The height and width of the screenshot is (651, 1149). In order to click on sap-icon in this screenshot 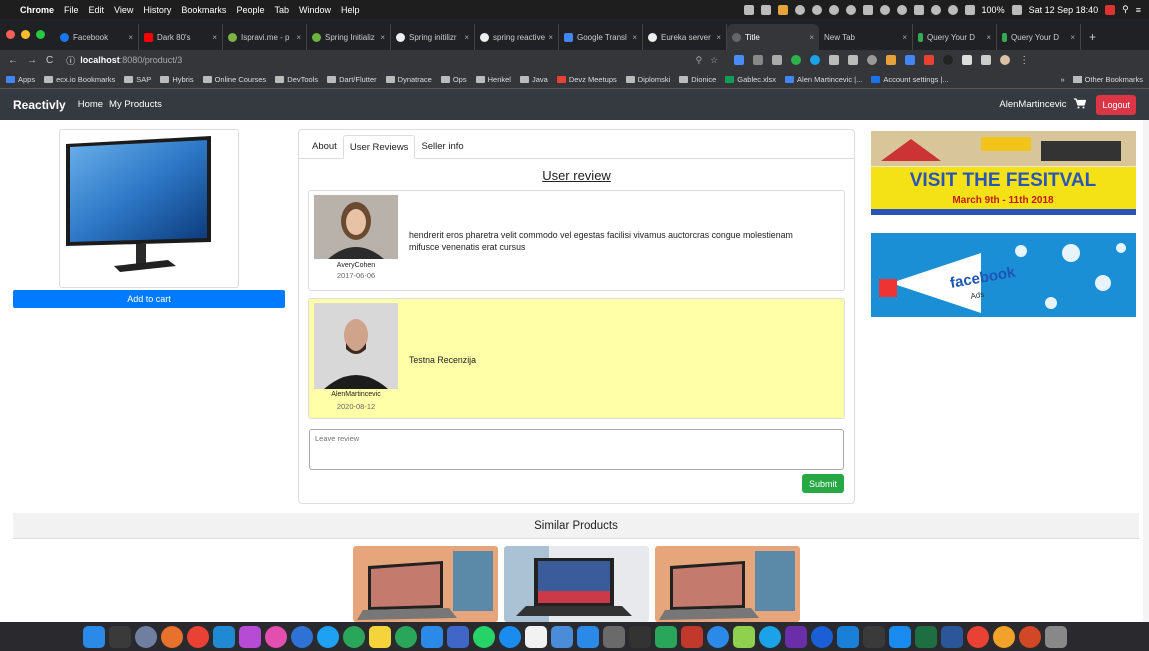, I will do `click(899, 636)`.